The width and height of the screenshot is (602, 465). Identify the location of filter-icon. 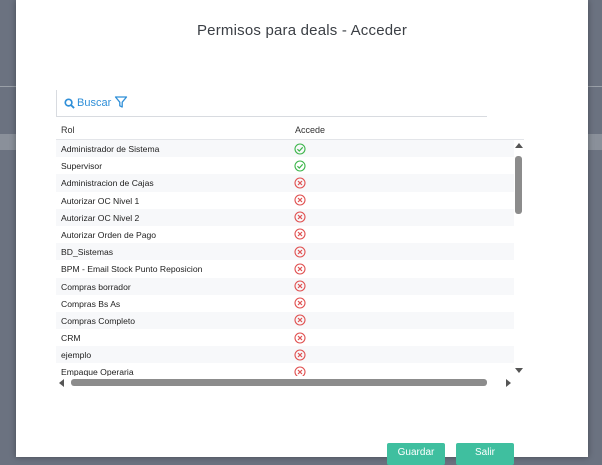
(121, 102).